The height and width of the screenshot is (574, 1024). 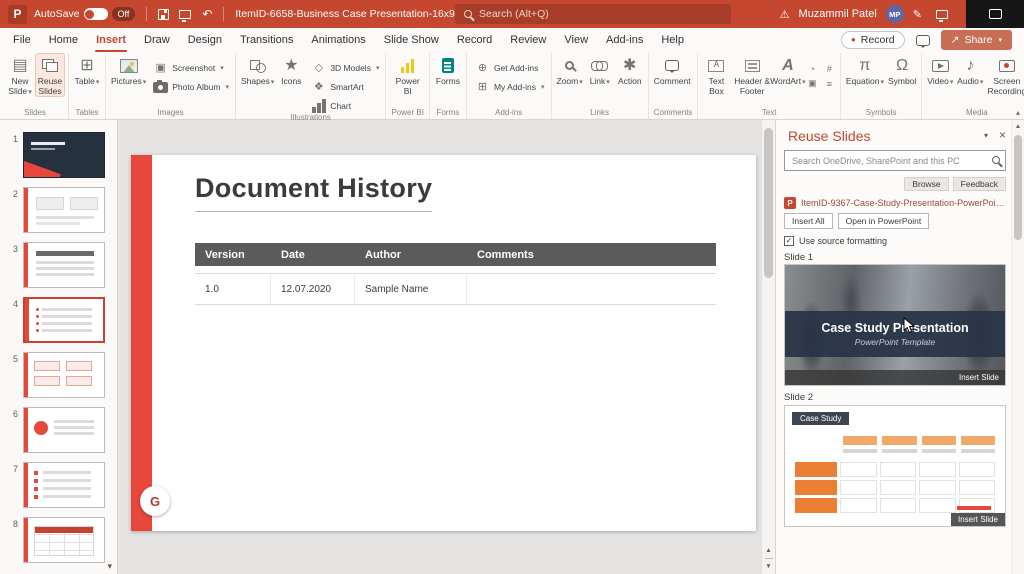 I want to click on tab-view: View, so click(x=576, y=40).